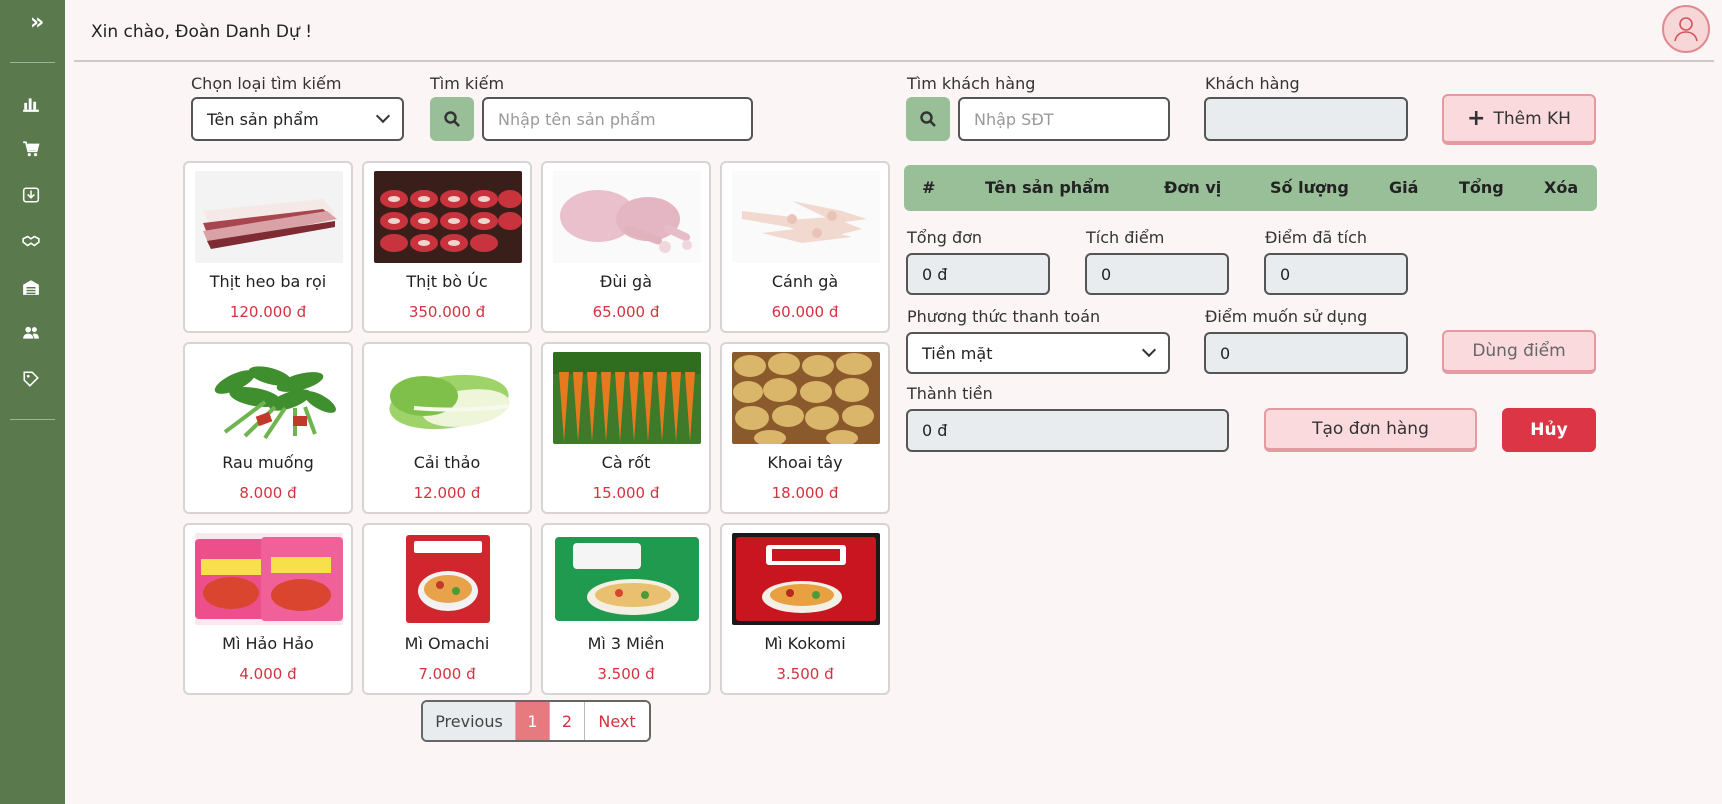 This screenshot has height=804, width=1722. I want to click on add-customer-button: + Thêm KH, so click(1519, 119).